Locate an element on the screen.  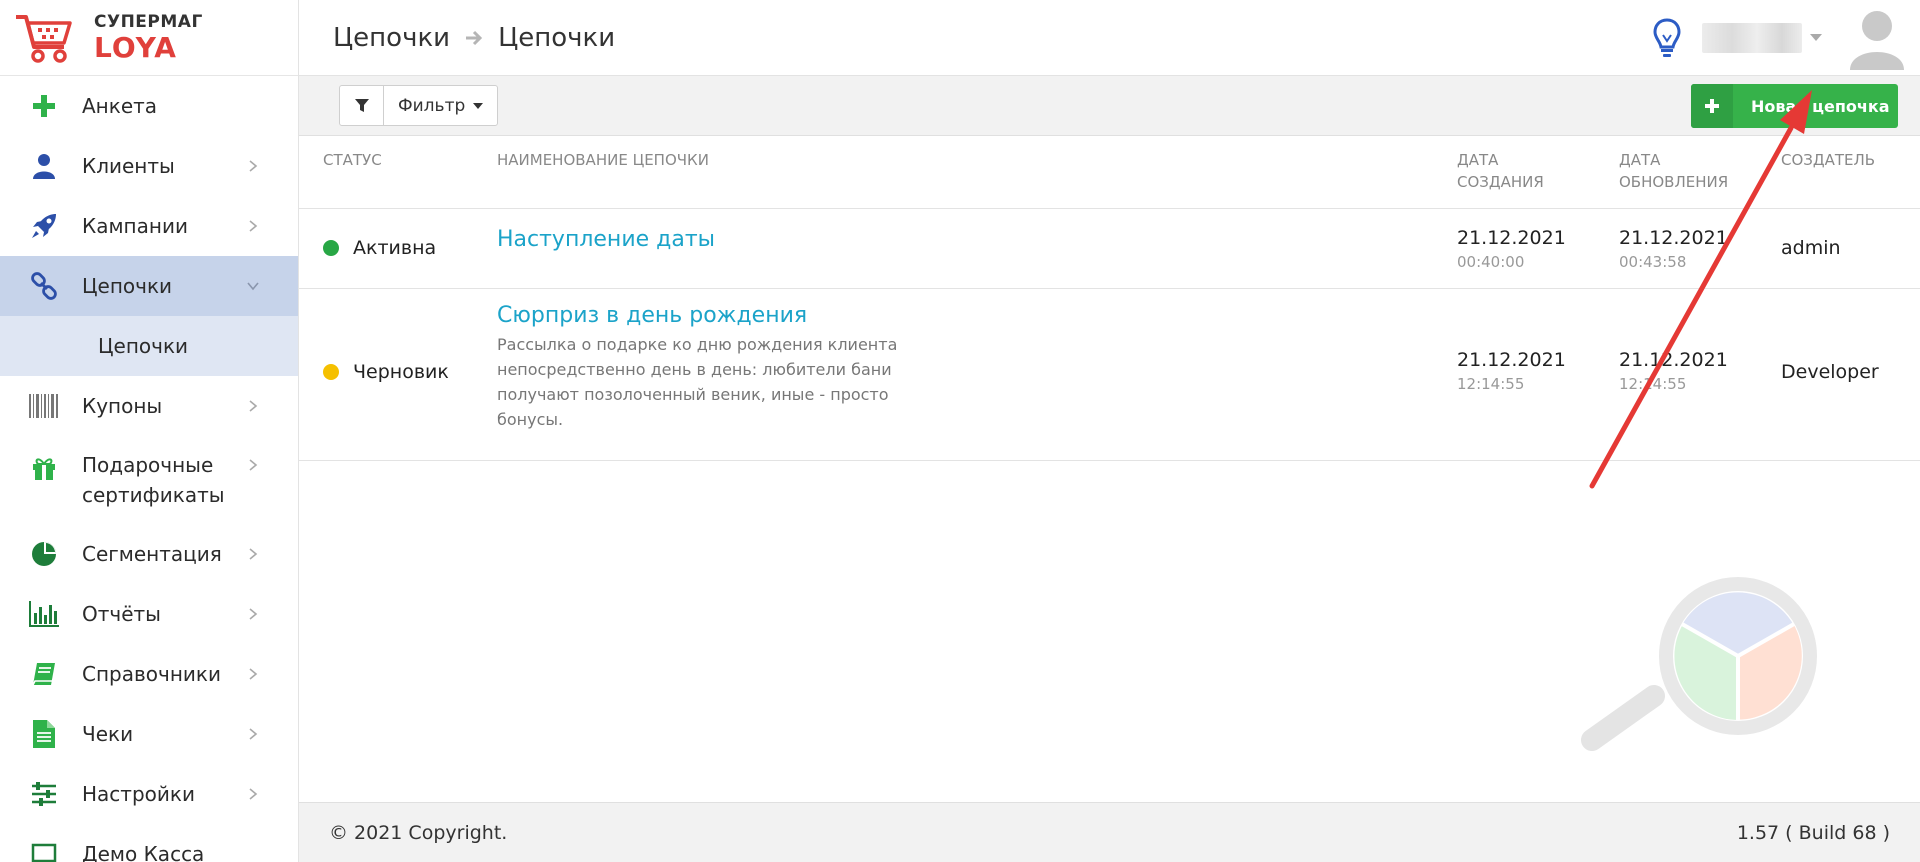
user-name-blurred is located at coordinates (1752, 38).